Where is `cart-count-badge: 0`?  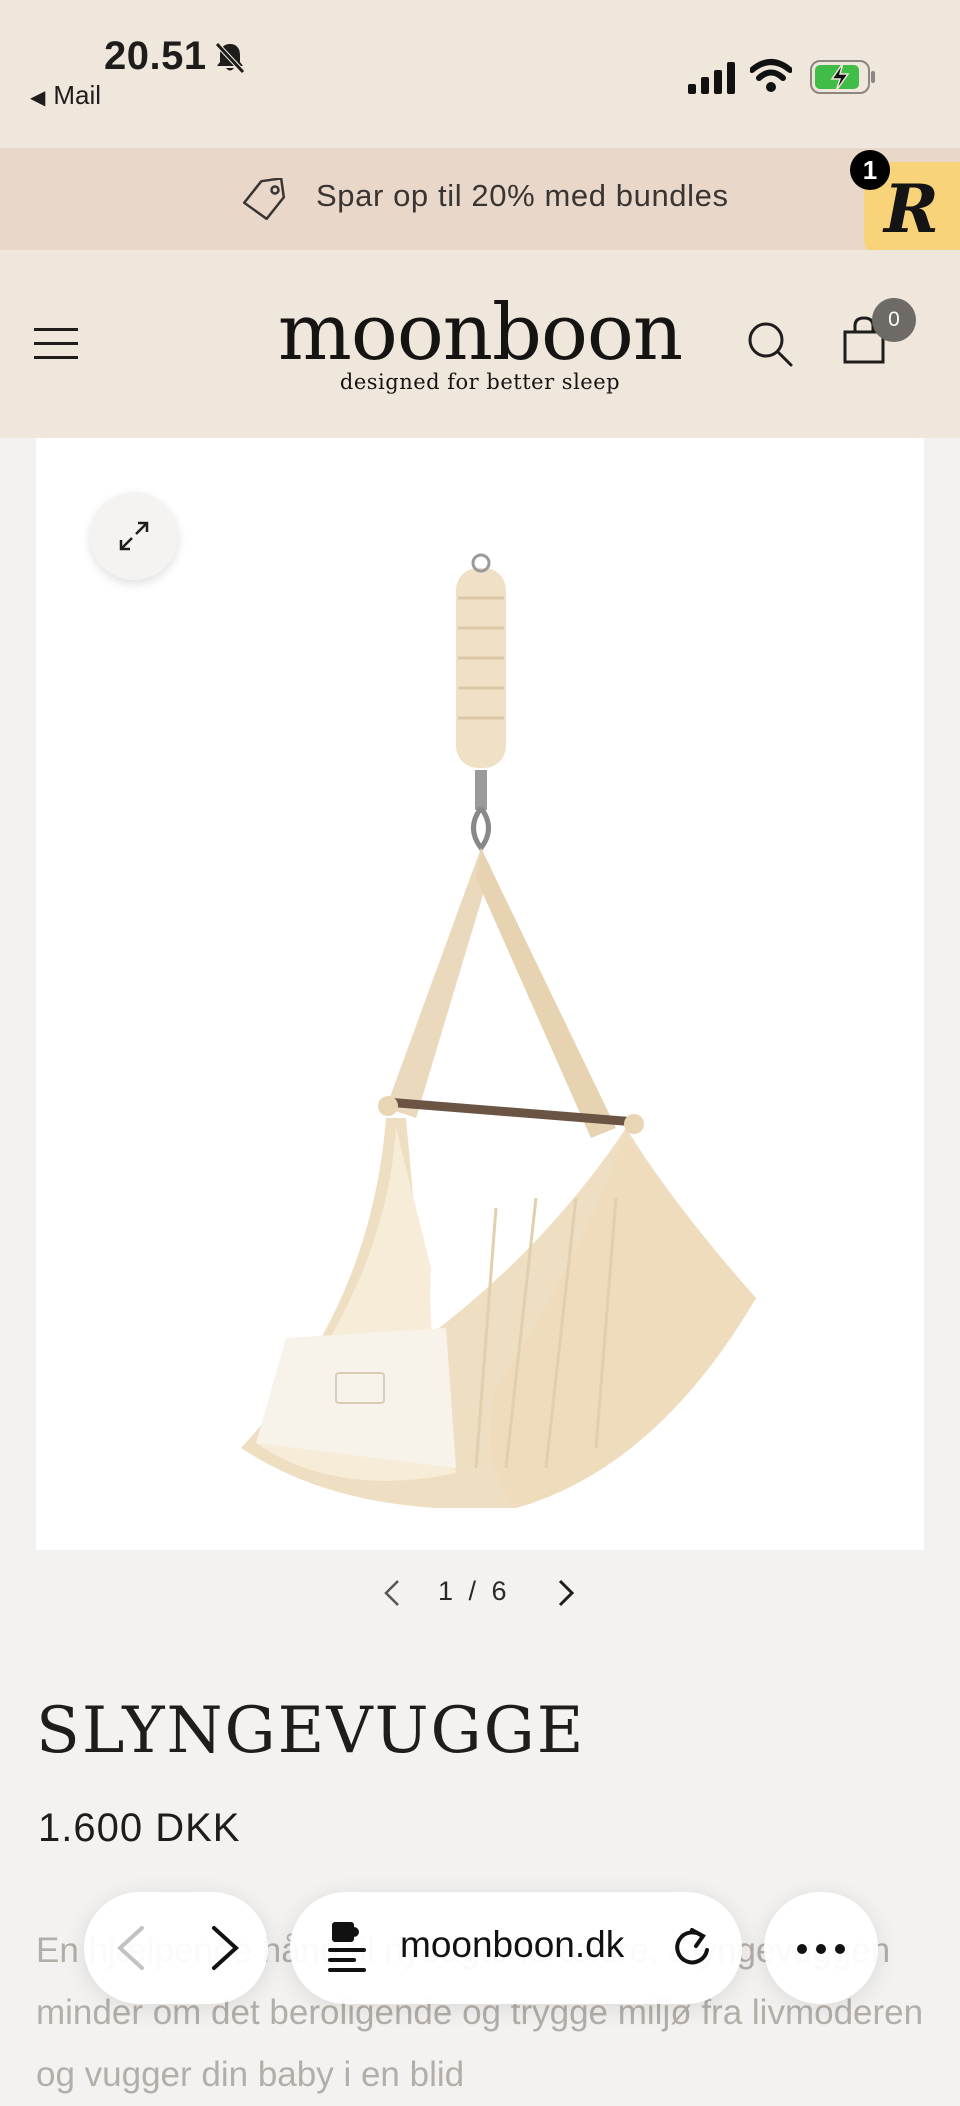
cart-count-badge: 0 is located at coordinates (894, 320).